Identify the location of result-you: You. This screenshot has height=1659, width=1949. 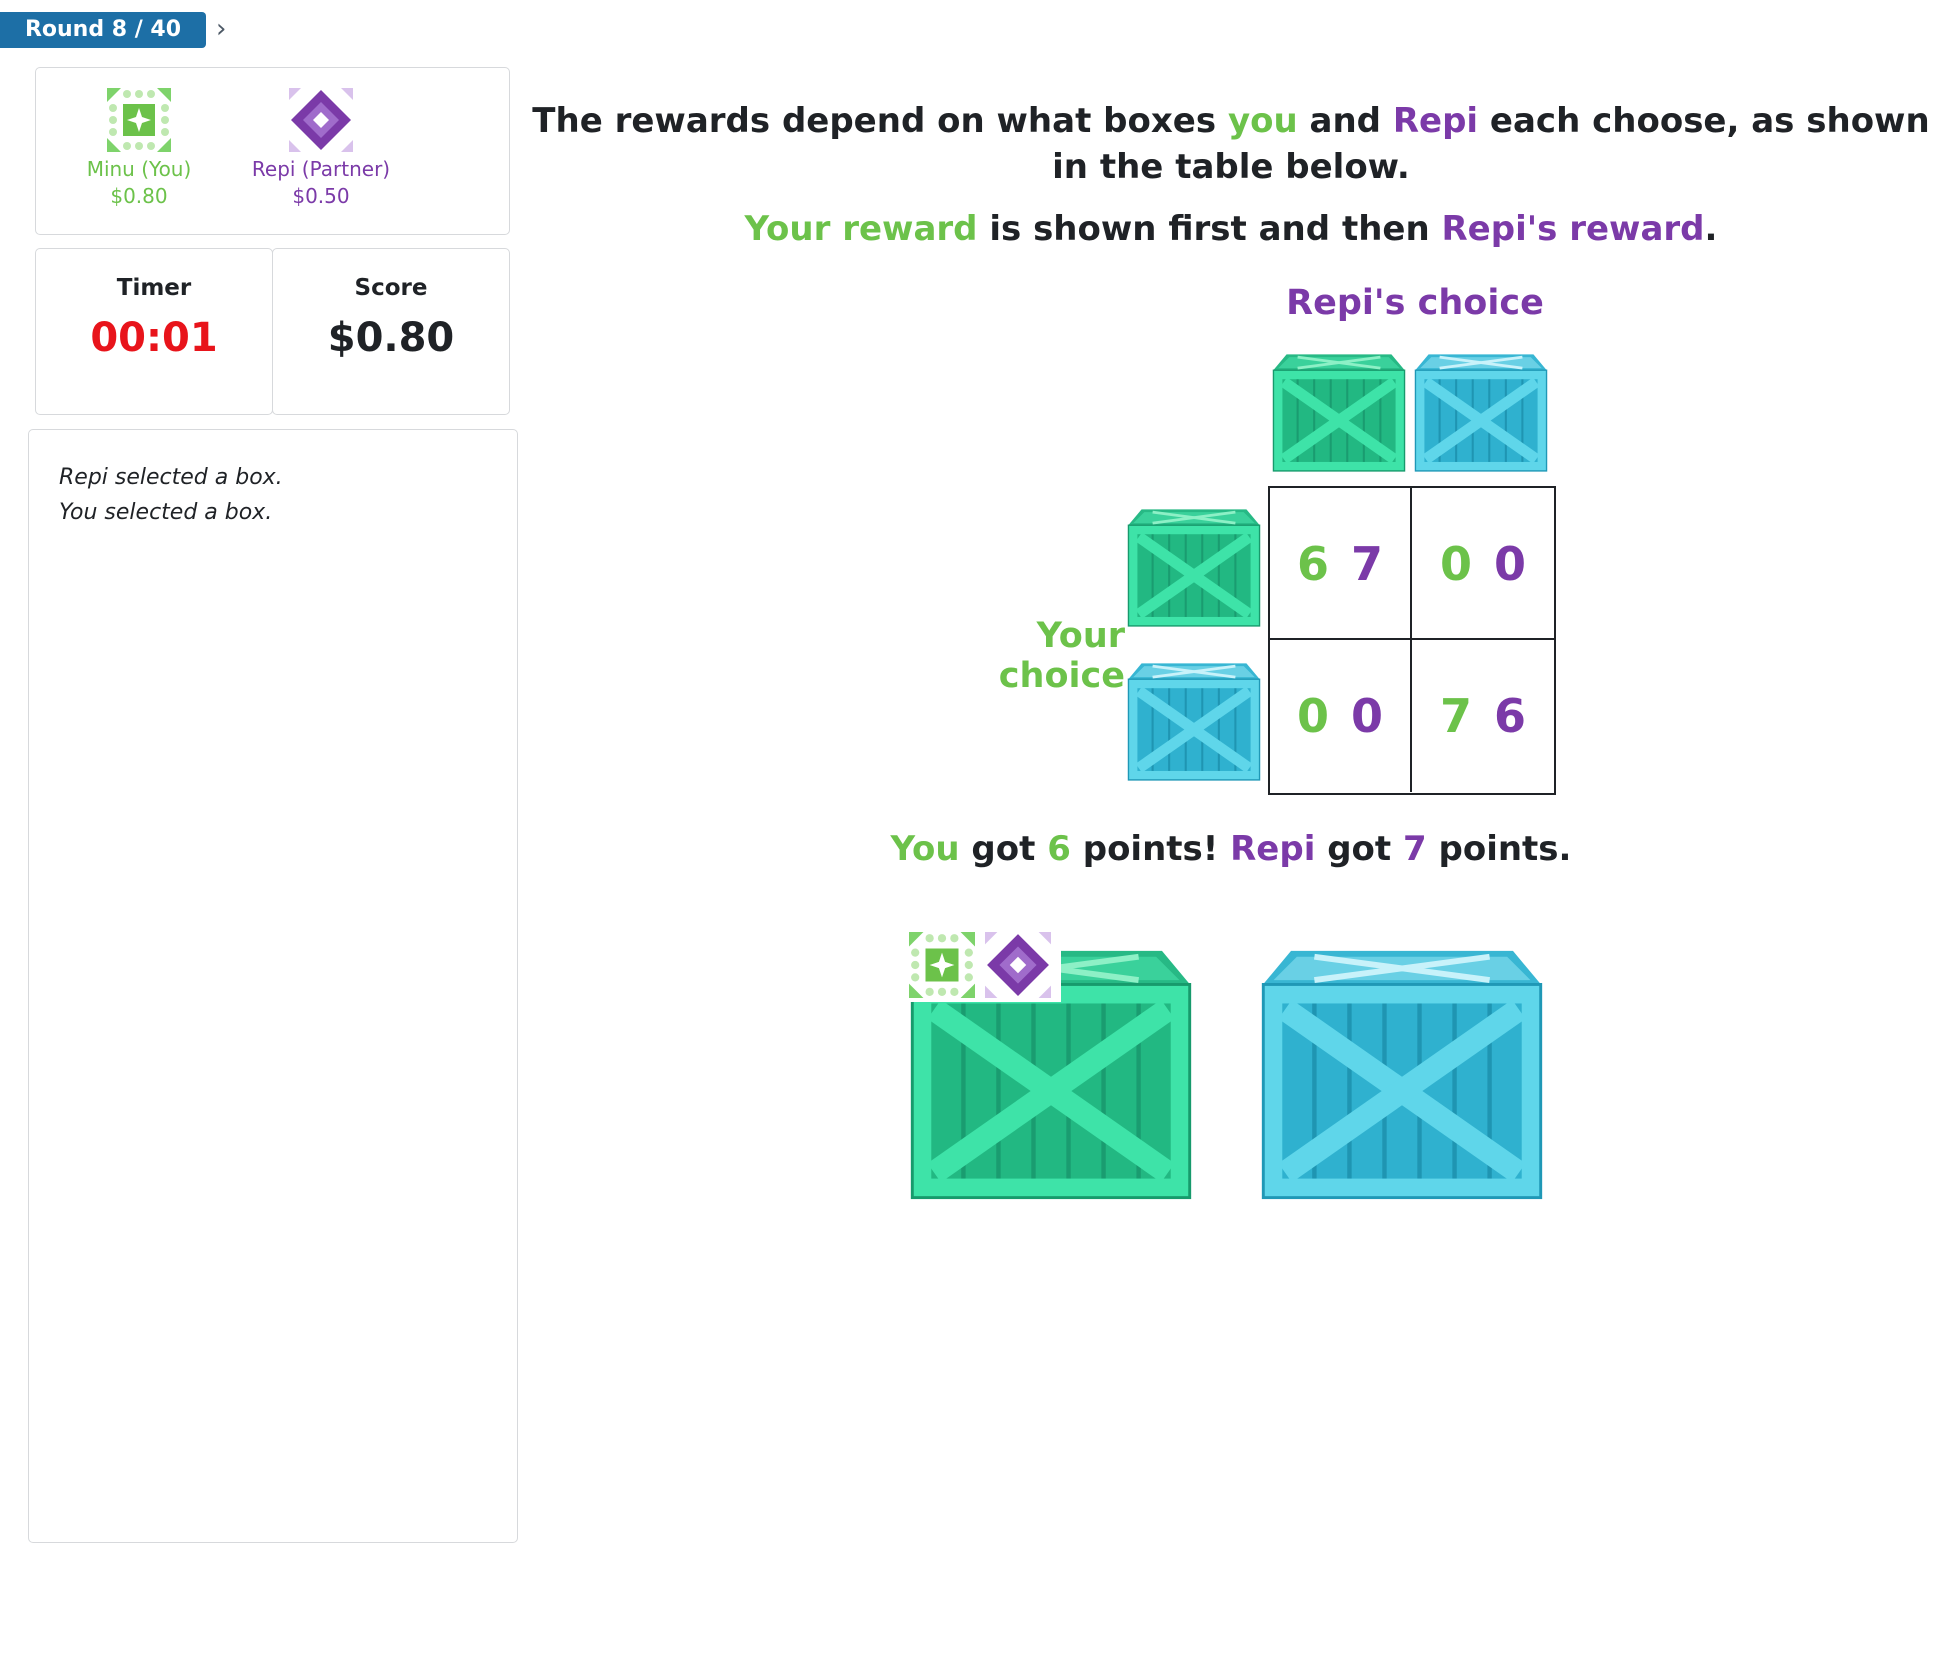
(925, 849).